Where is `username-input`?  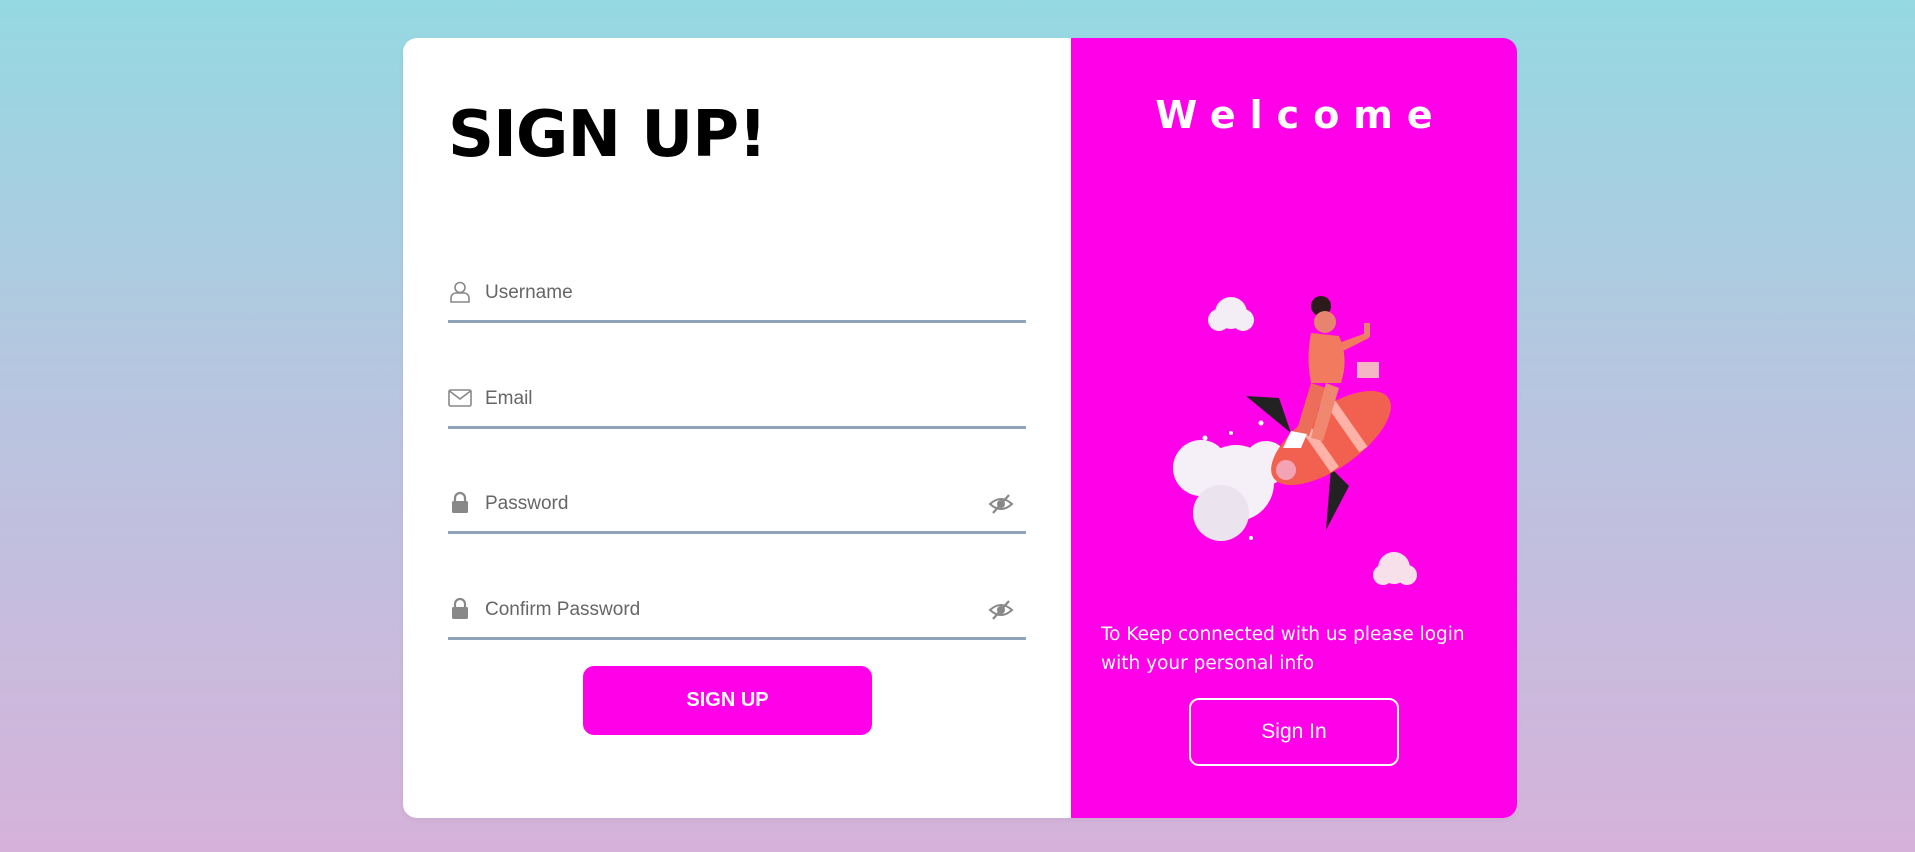
username-input is located at coordinates (730, 293).